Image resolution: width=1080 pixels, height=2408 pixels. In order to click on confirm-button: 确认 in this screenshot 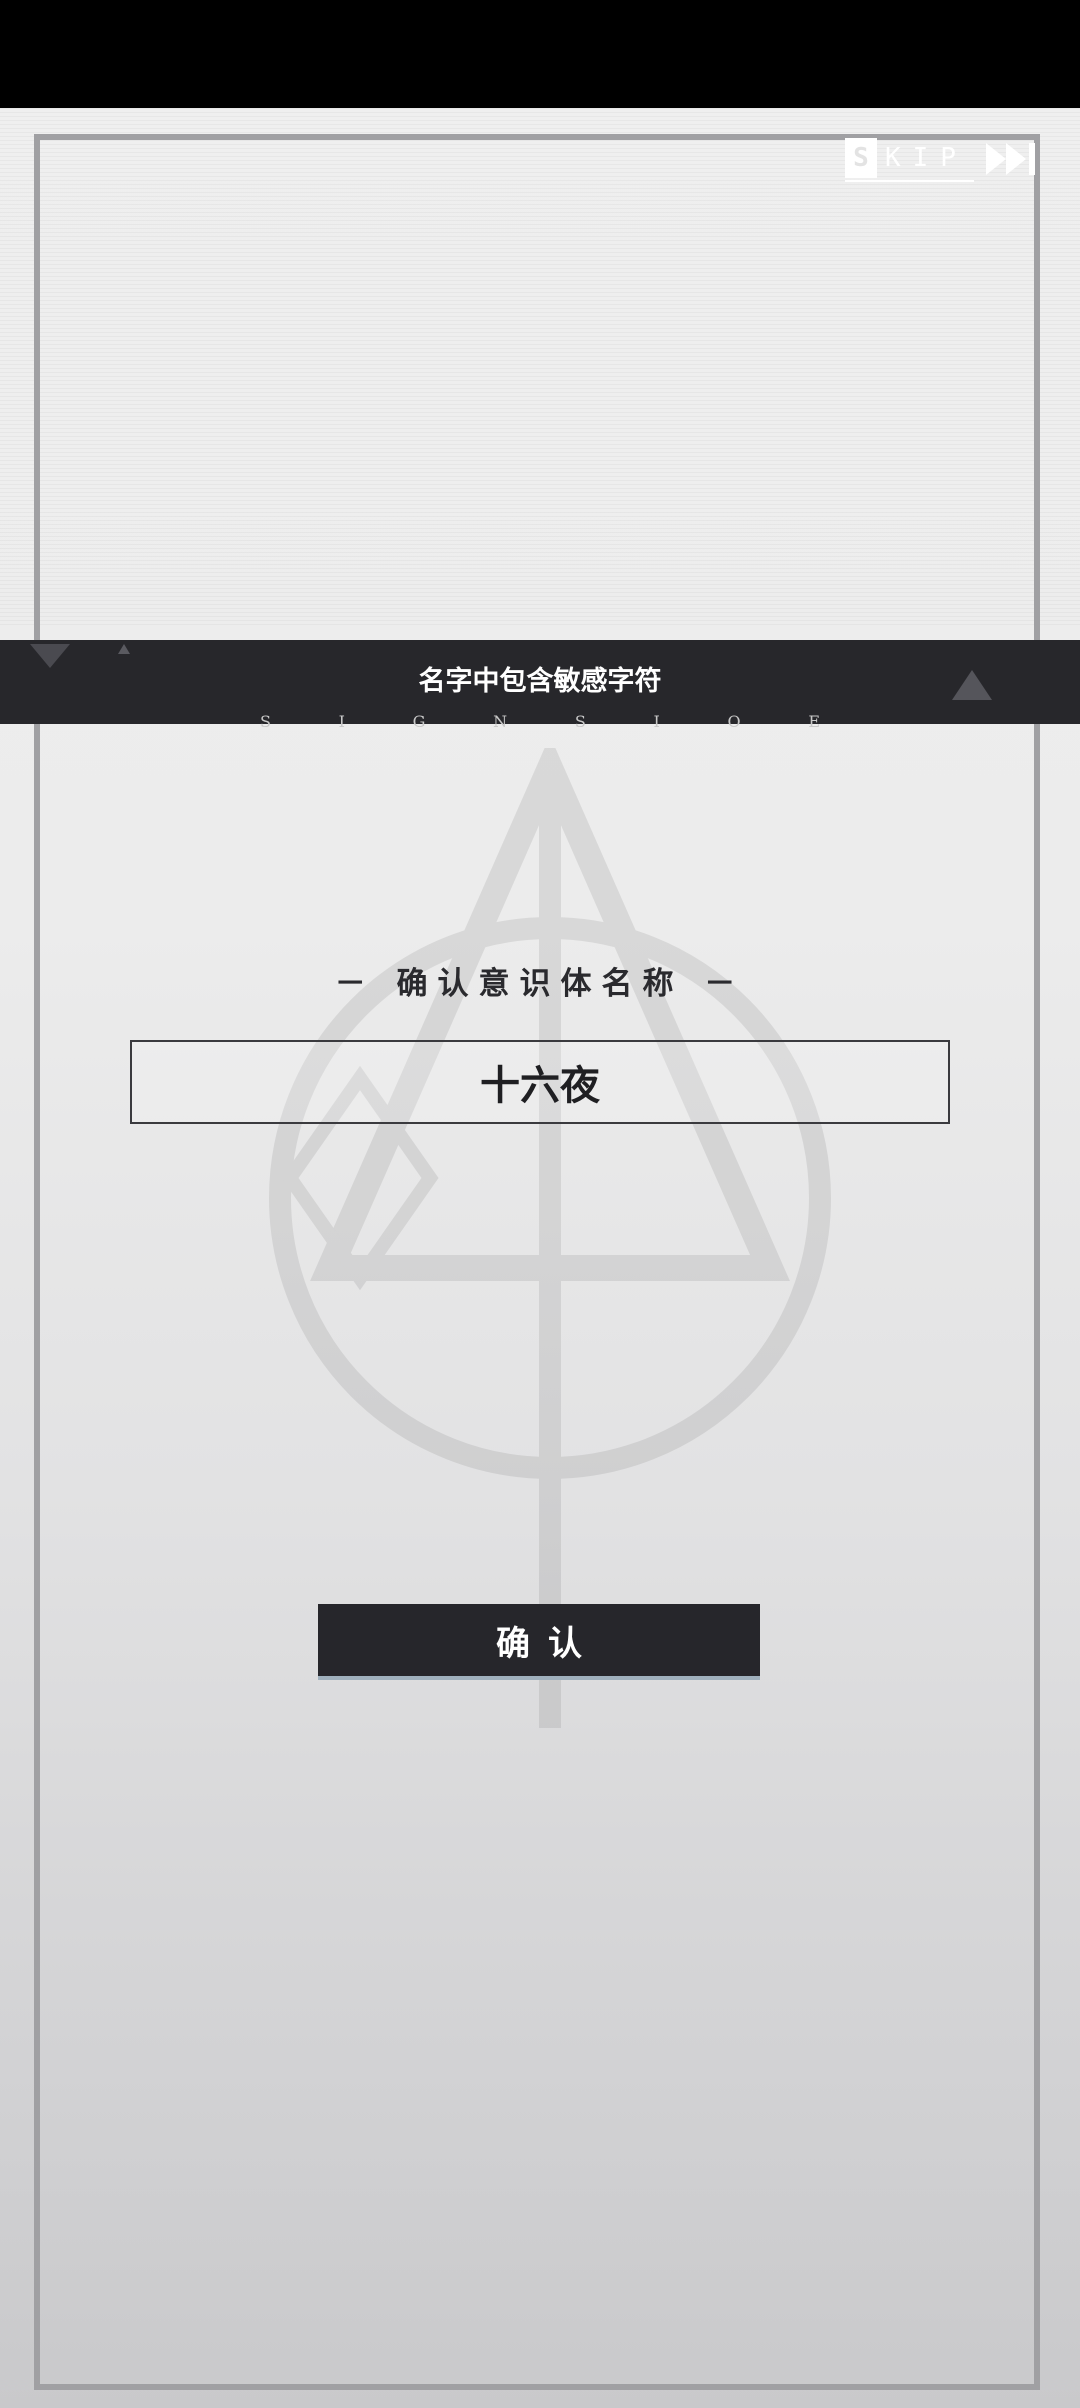, I will do `click(539, 1640)`.